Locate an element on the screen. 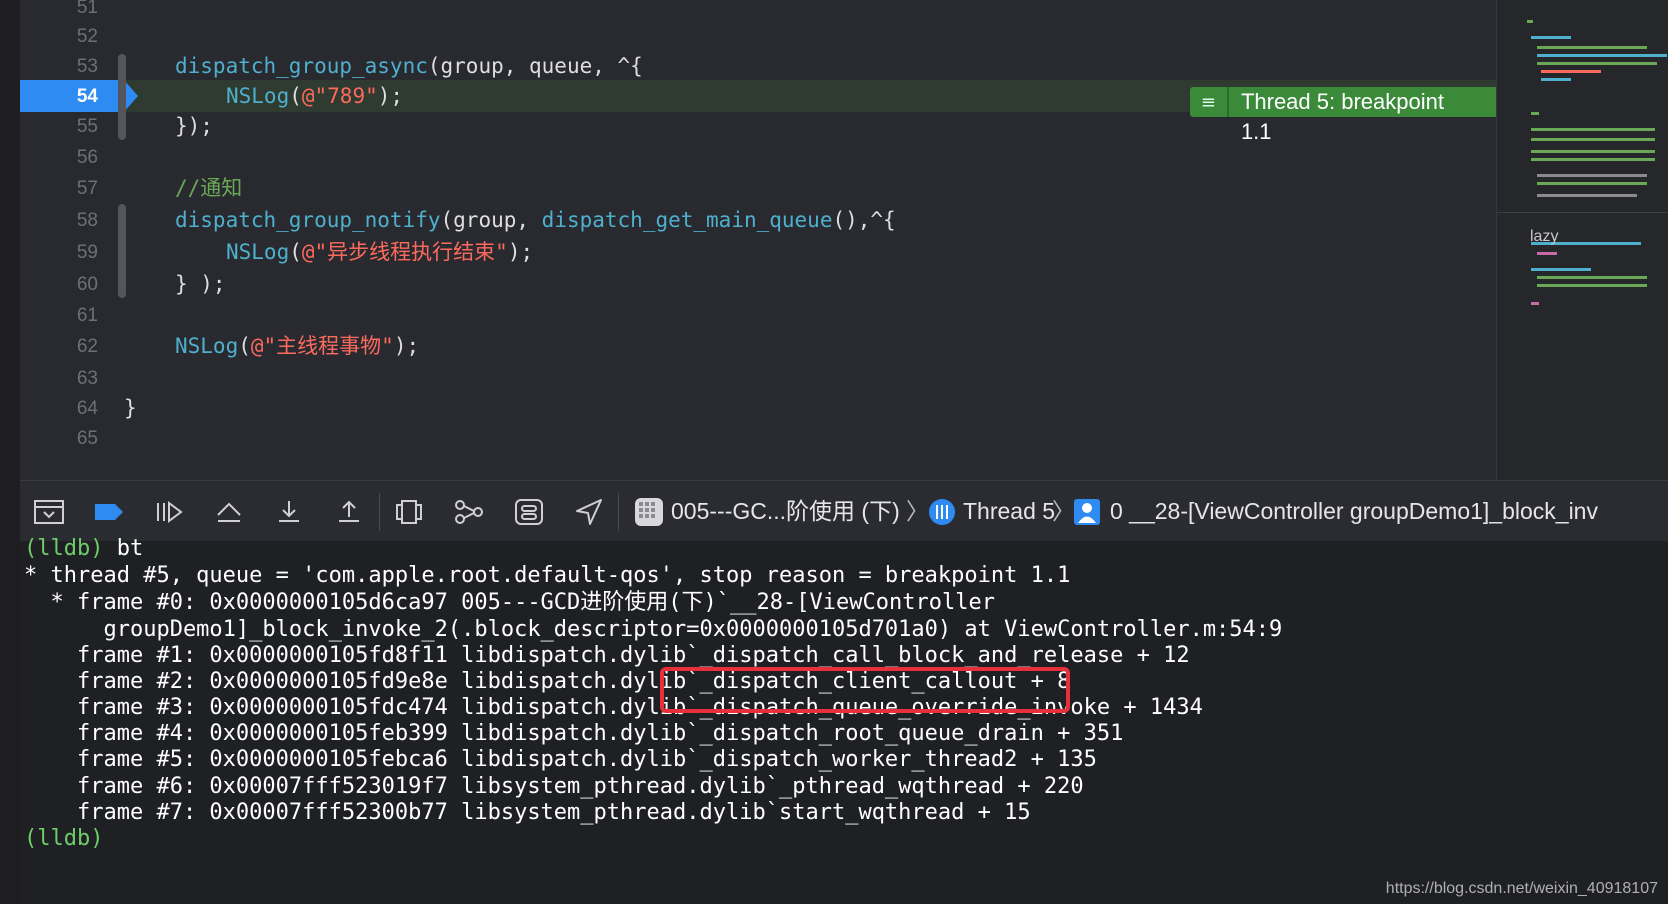 This screenshot has width=1668, height=904. thread-icon is located at coordinates (942, 512).